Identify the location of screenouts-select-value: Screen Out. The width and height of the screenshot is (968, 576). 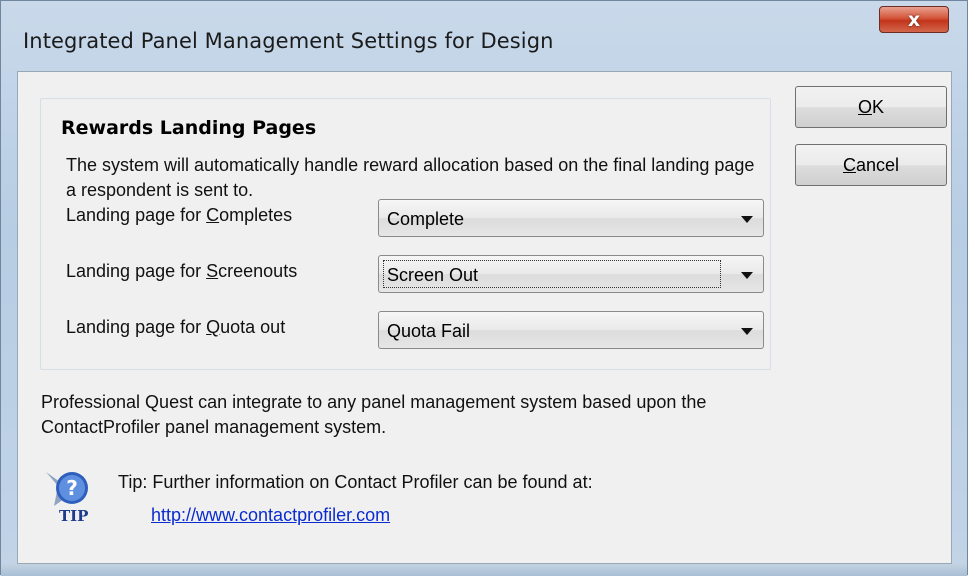
(433, 275).